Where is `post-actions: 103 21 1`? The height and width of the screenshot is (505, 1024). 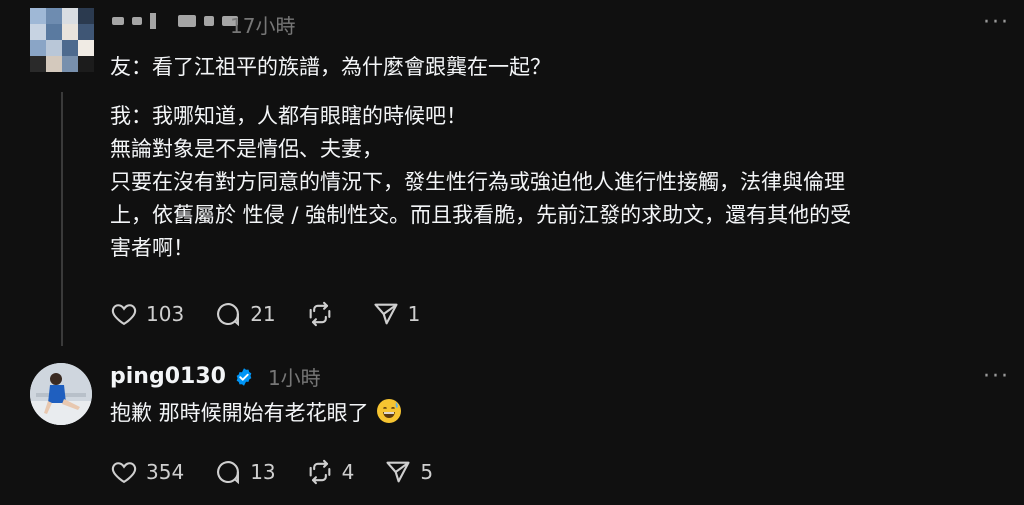
post-actions: 103 21 1 is located at coordinates (280, 314).